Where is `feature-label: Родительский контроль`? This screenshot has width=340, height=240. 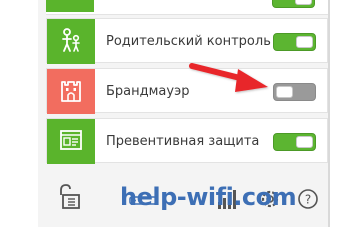
feature-label: Родительский контроль is located at coordinates (188, 41).